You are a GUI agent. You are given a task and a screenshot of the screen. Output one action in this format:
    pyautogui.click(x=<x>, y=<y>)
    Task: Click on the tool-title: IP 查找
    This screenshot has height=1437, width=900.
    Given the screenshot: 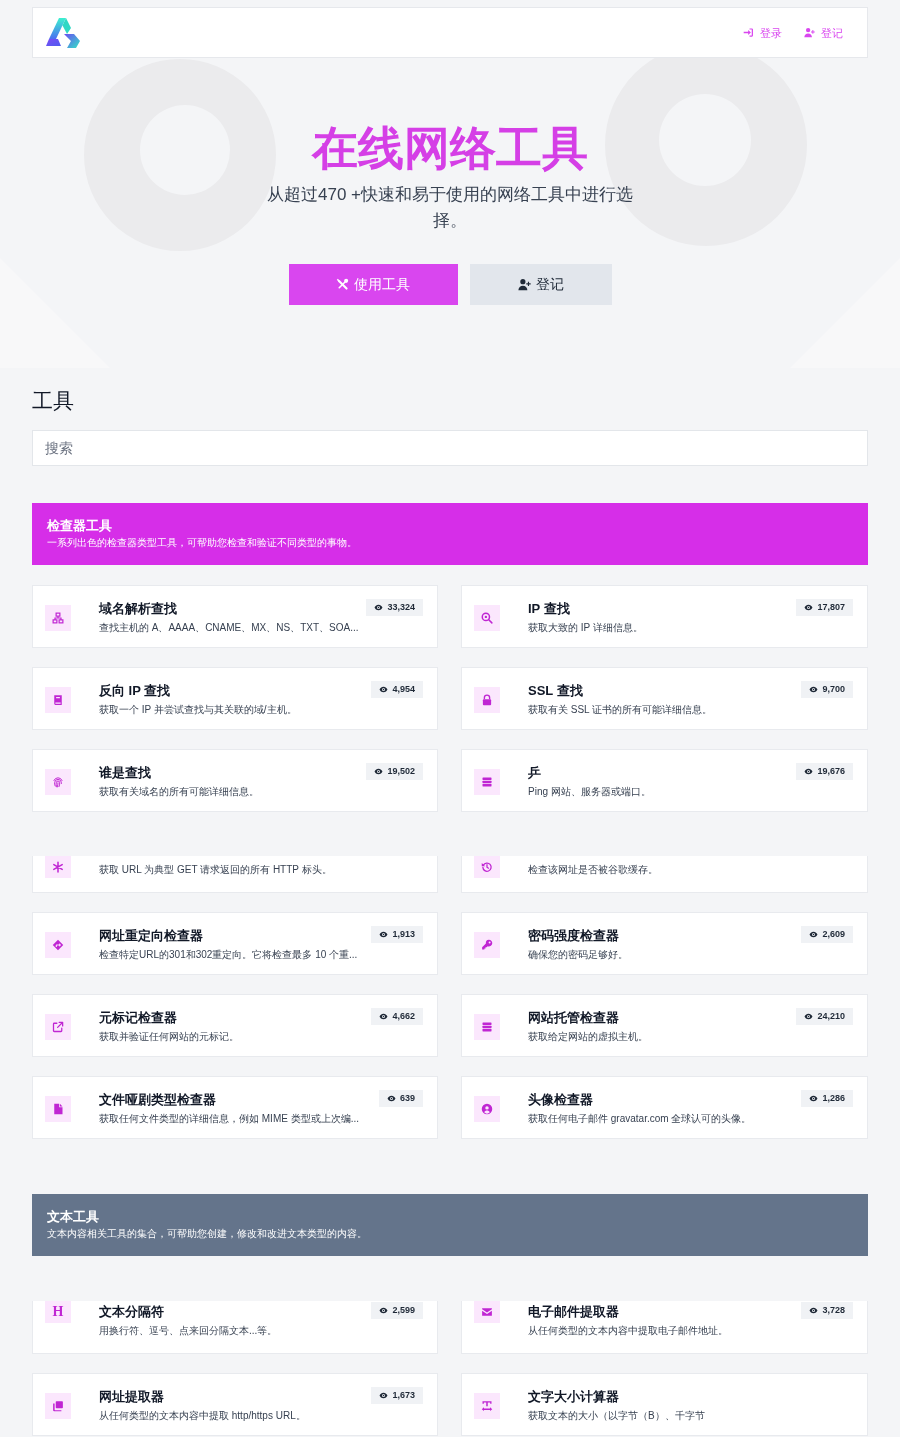 What is the action you would take?
    pyautogui.click(x=549, y=609)
    